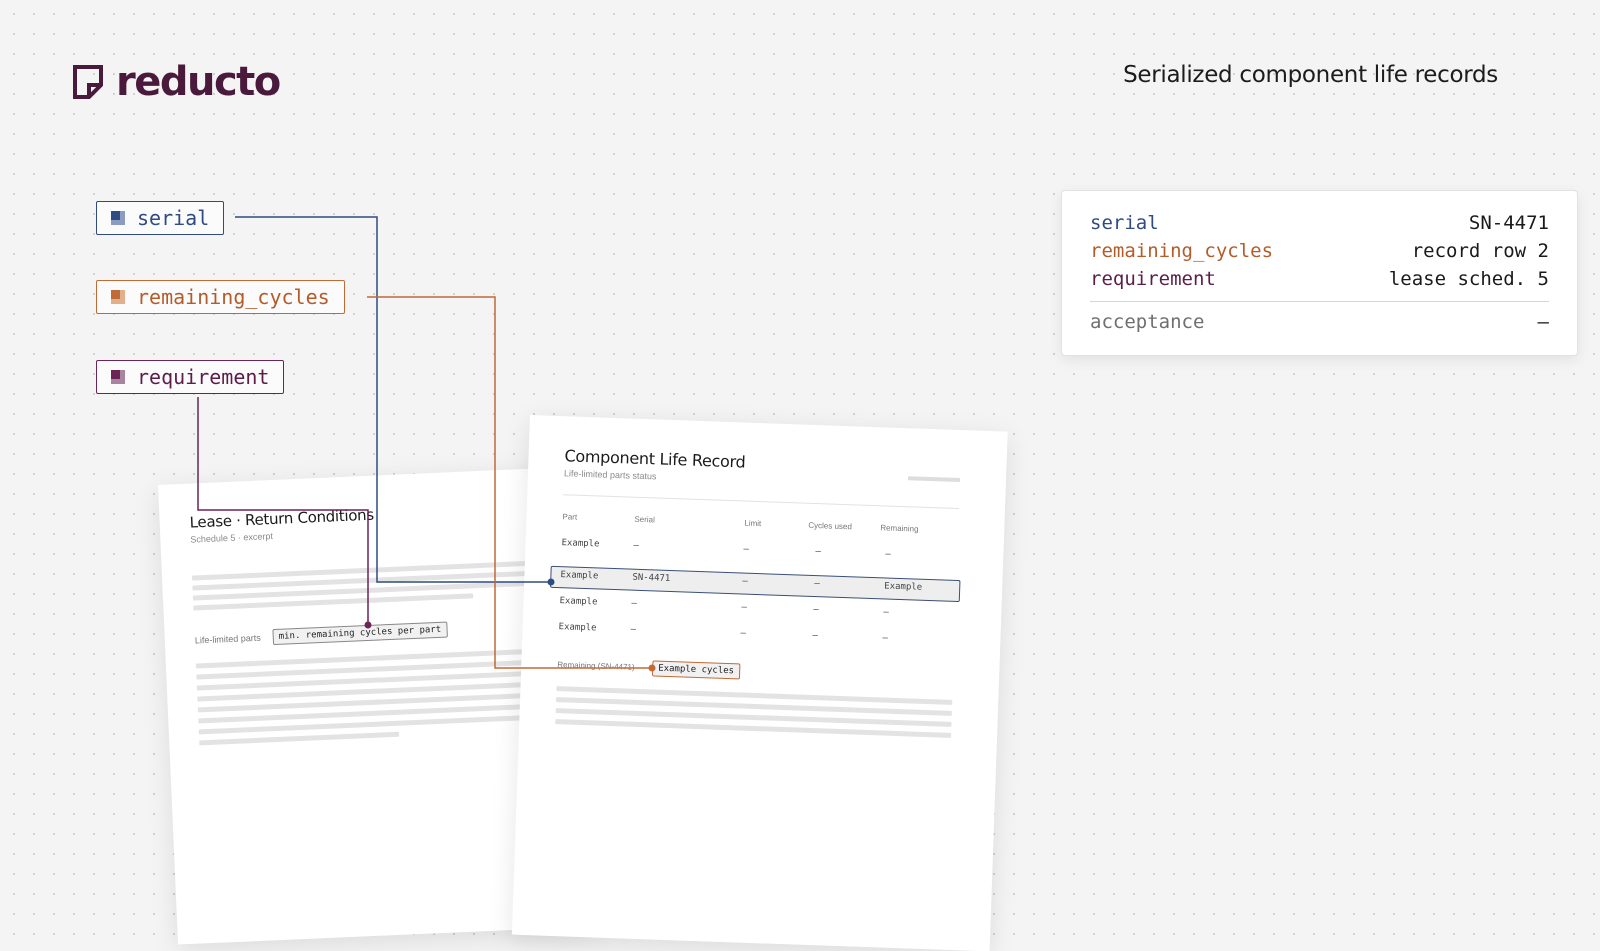  Describe the element at coordinates (1508, 223) in the screenshot. I see `result-value: SN-4471` at that location.